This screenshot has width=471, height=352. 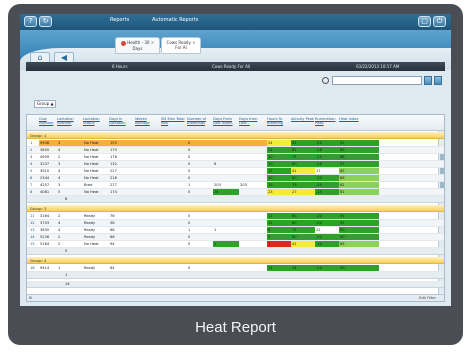 I want to click on refresh-icon: ↻, so click(x=45, y=21).